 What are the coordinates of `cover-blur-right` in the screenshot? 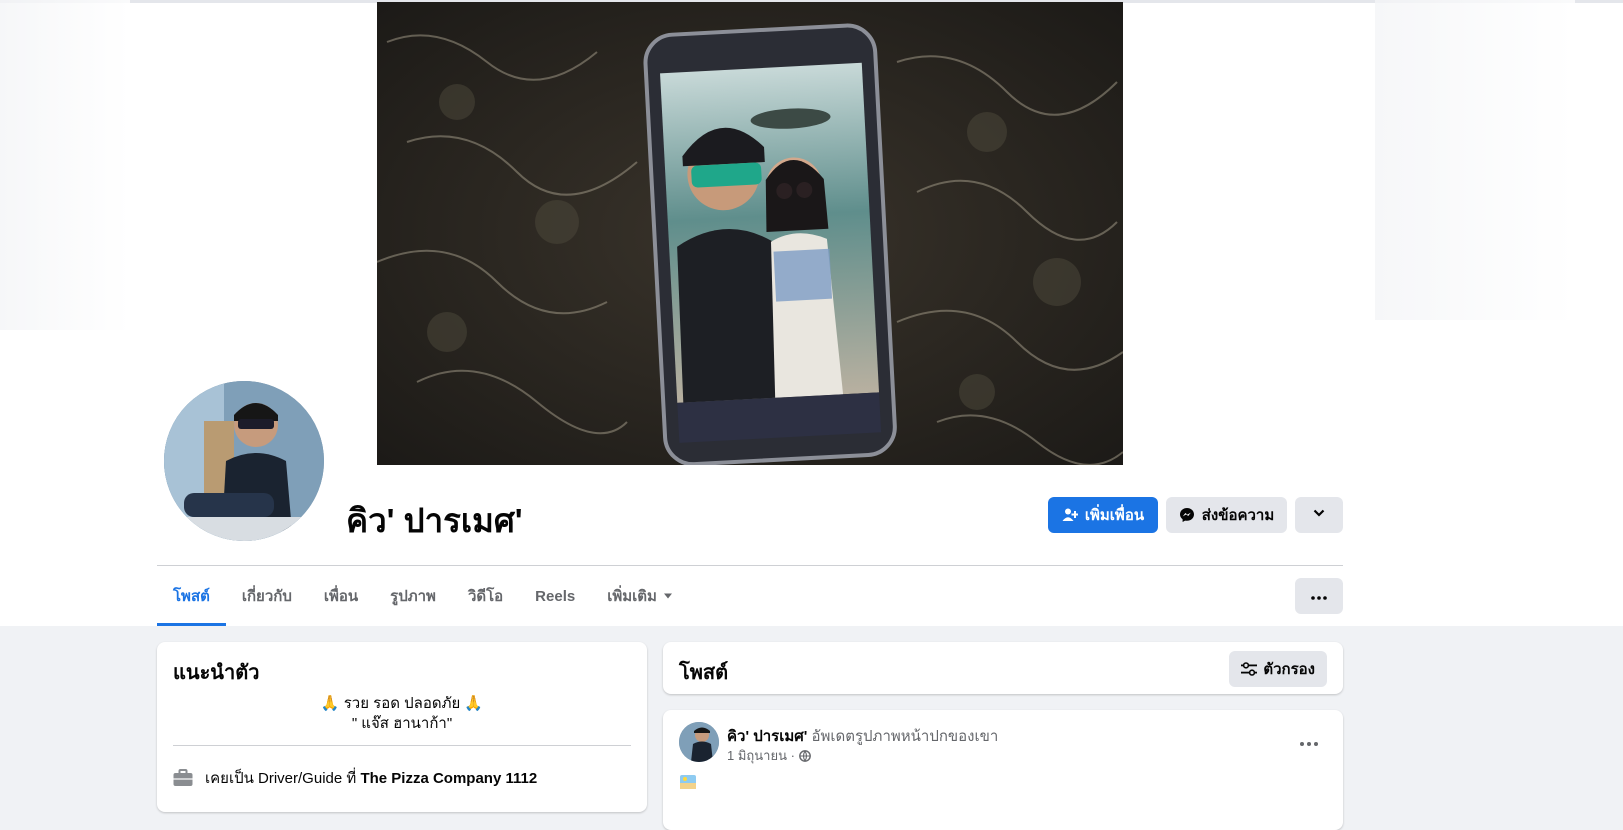 It's located at (1475, 160).